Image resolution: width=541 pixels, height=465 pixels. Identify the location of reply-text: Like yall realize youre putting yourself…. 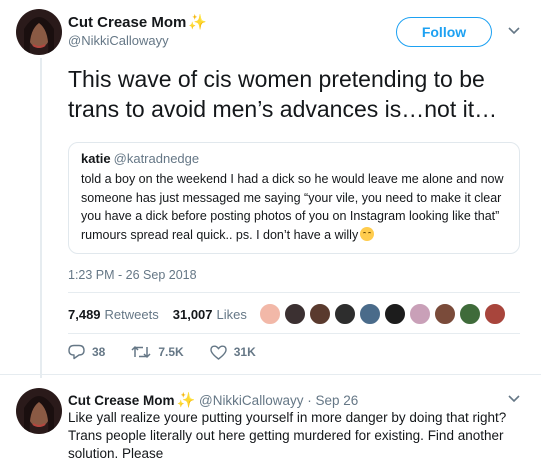
(287, 435).